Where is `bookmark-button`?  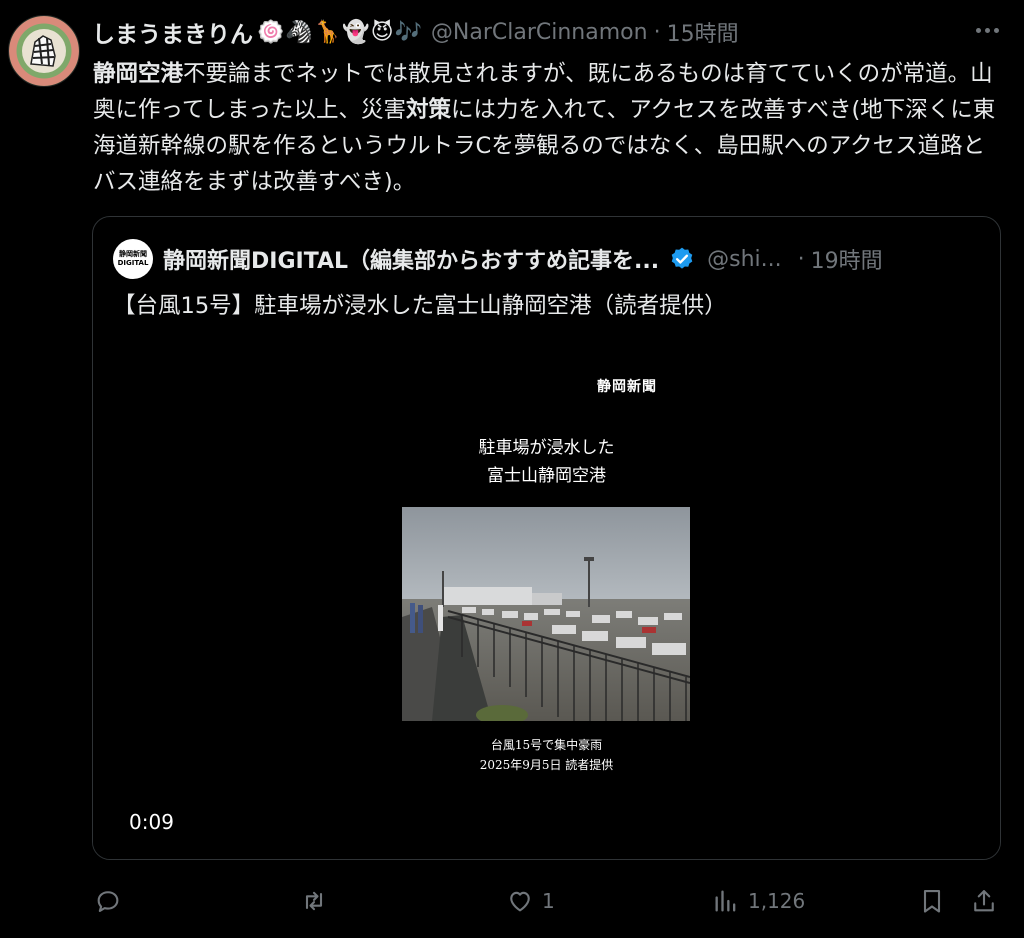 bookmark-button is located at coordinates (932, 901).